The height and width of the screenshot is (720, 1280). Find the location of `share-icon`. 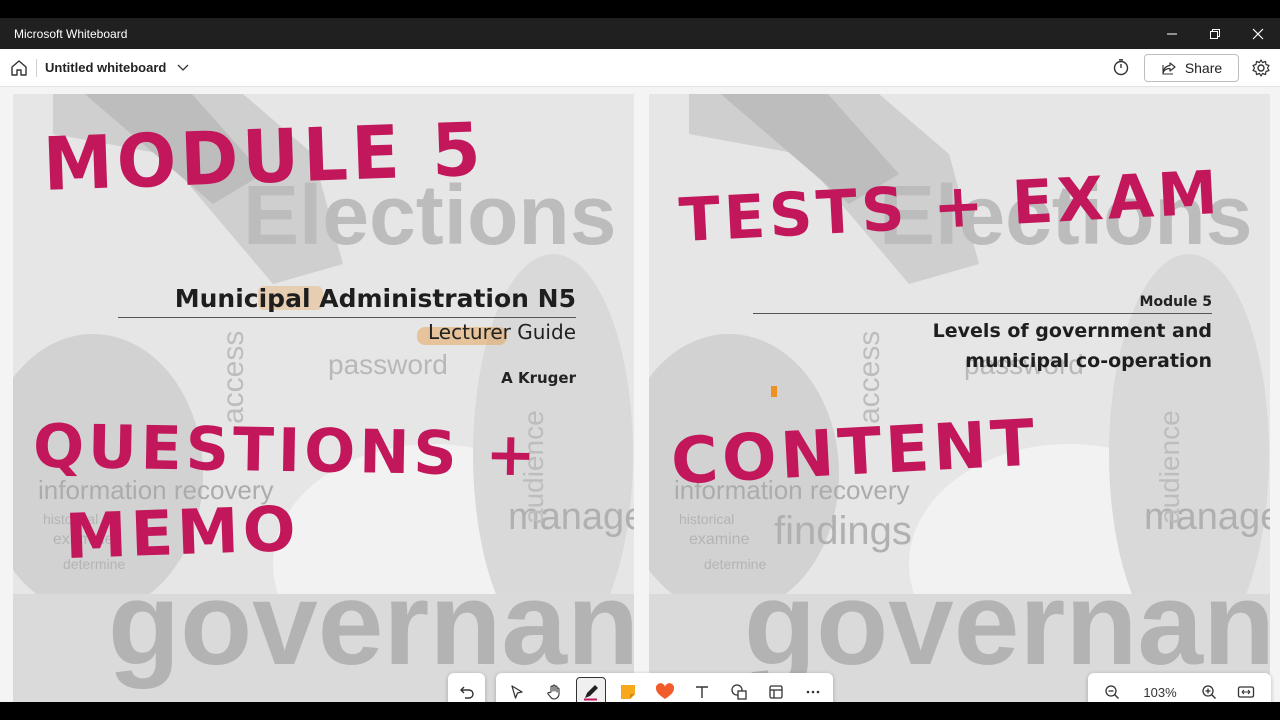

share-icon is located at coordinates (1169, 68).